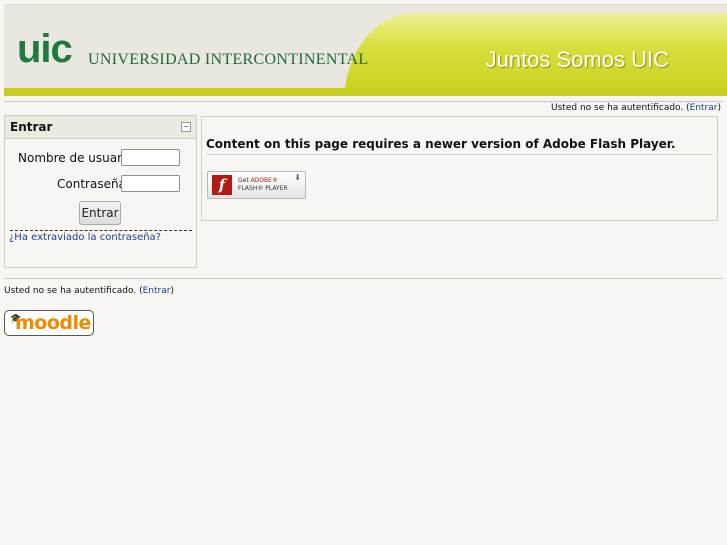  I want to click on password-label: Contraseña, so click(91, 184).